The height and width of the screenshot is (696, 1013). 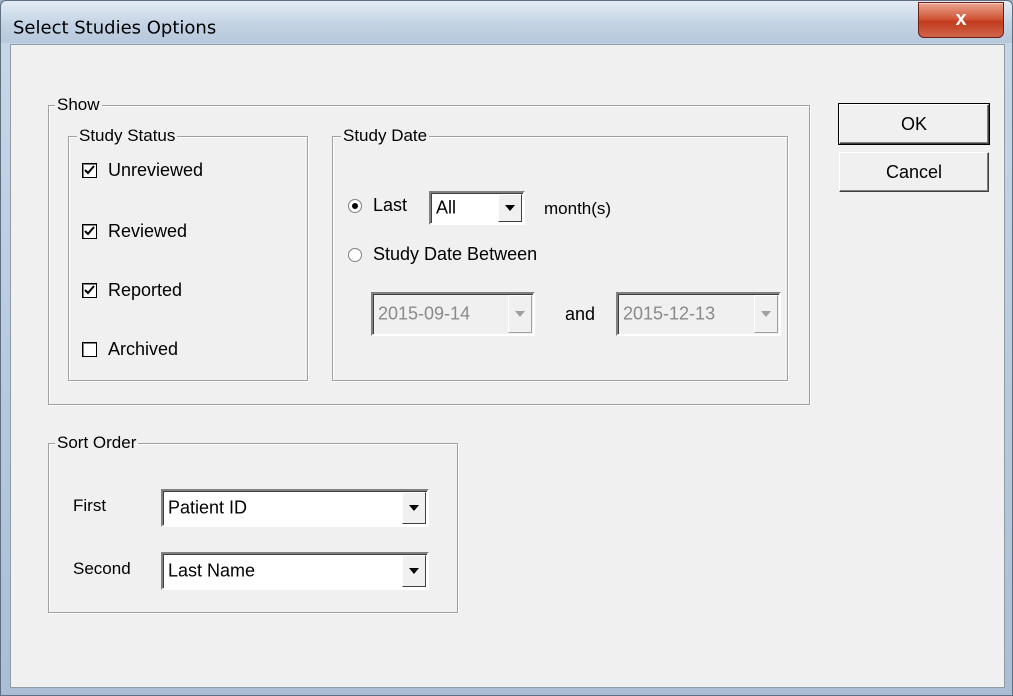 What do you see at coordinates (446, 207) in the screenshot?
I see `last-months-value: All` at bounding box center [446, 207].